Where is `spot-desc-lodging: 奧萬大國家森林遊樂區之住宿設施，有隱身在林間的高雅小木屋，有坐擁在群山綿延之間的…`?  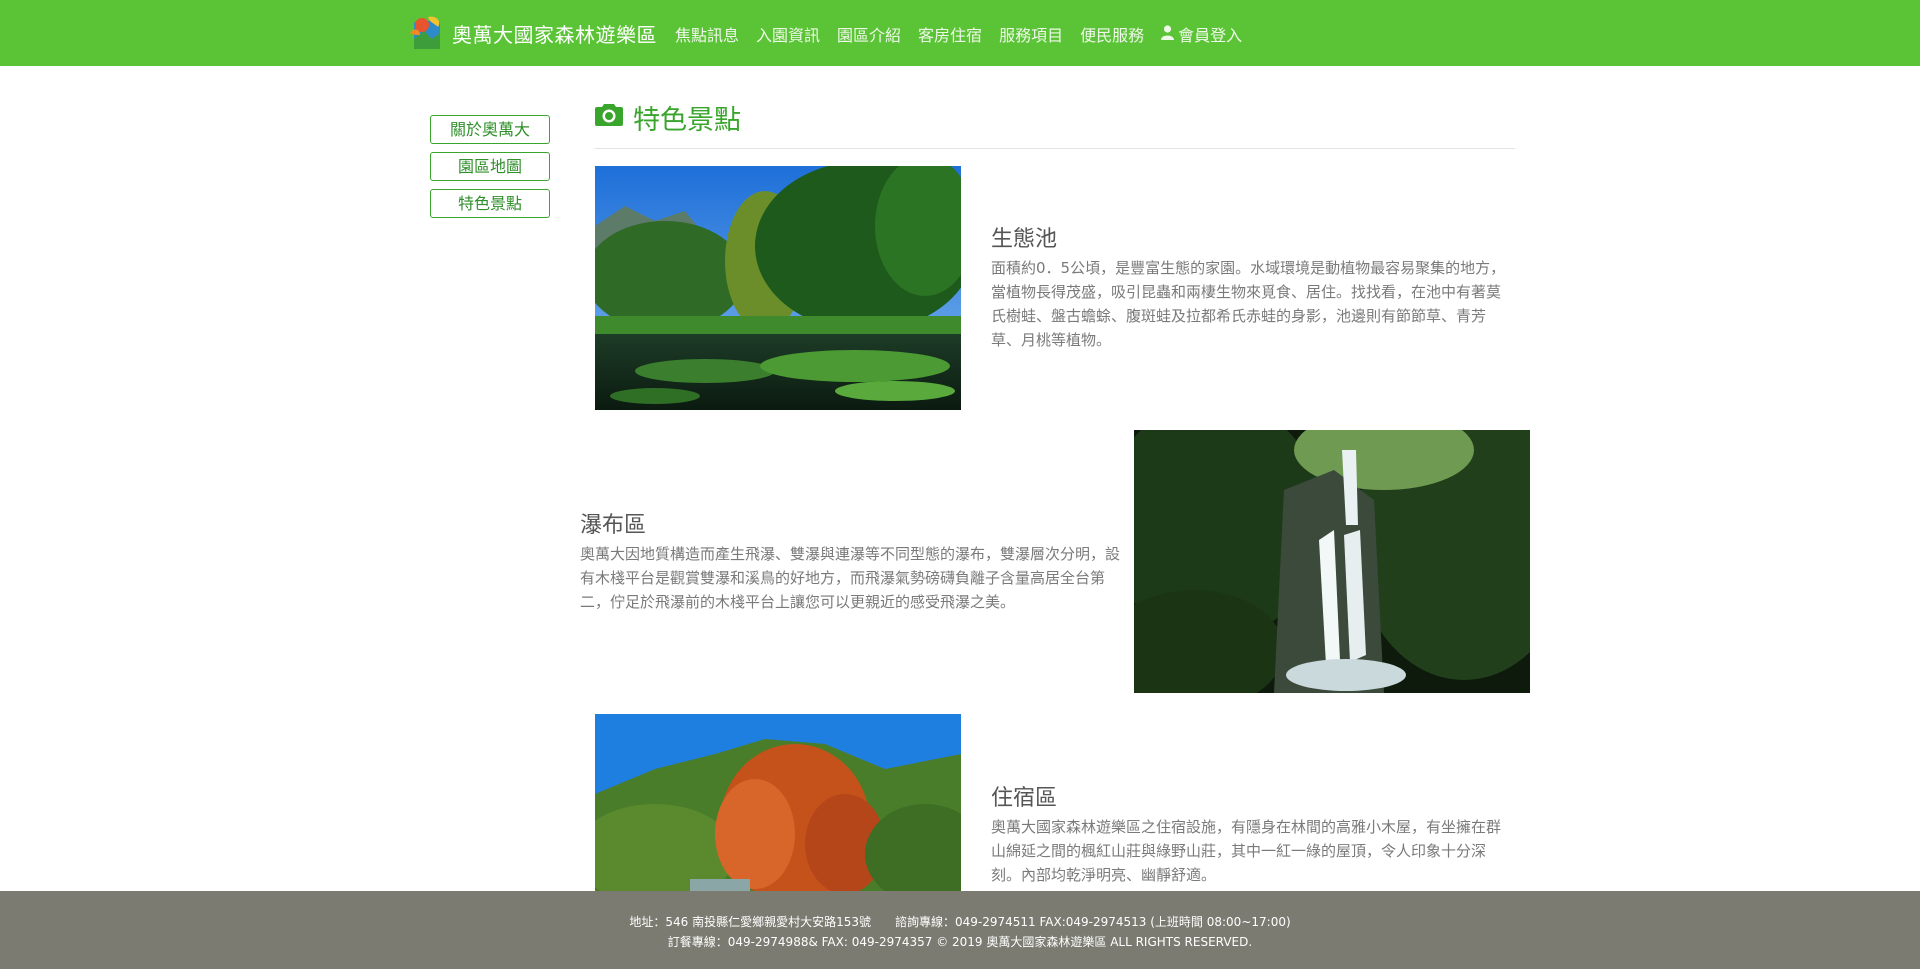 spot-desc-lodging: 奧萬大國家森林遊樂區之住宿設施，有隱身在林間的高雅小木屋，有坐擁在群山綿延之間的… is located at coordinates (1246, 851).